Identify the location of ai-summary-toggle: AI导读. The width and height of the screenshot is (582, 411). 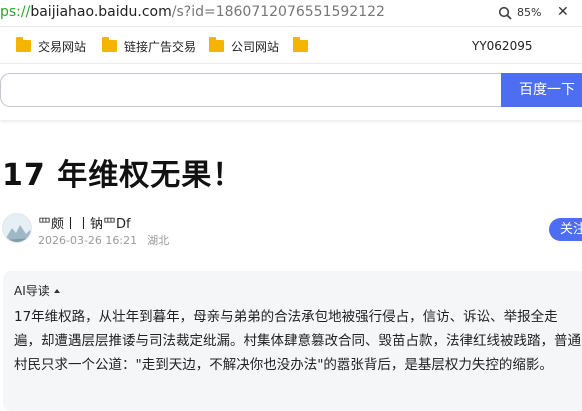
(37, 290).